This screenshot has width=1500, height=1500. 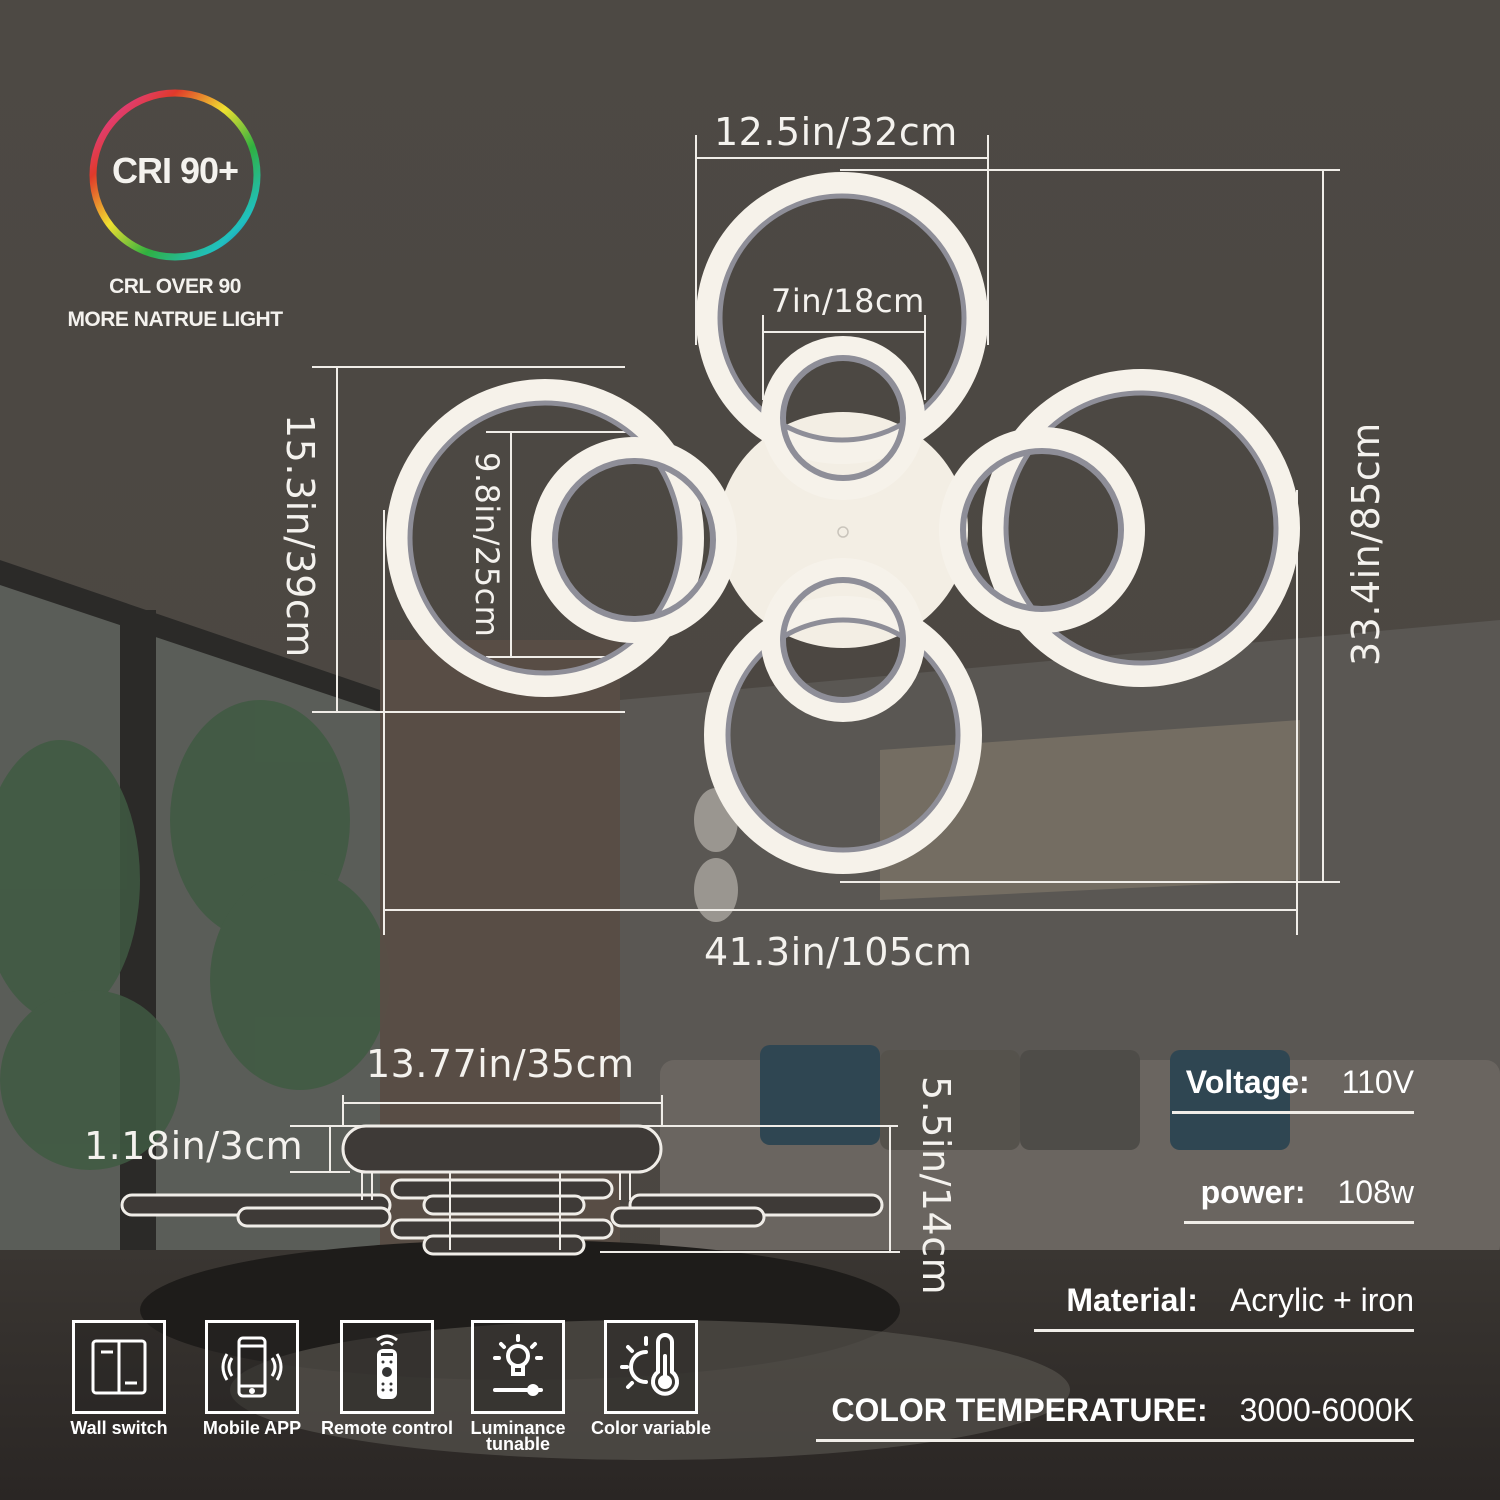 I want to click on luminance-icon, so click(x=518, y=1365).